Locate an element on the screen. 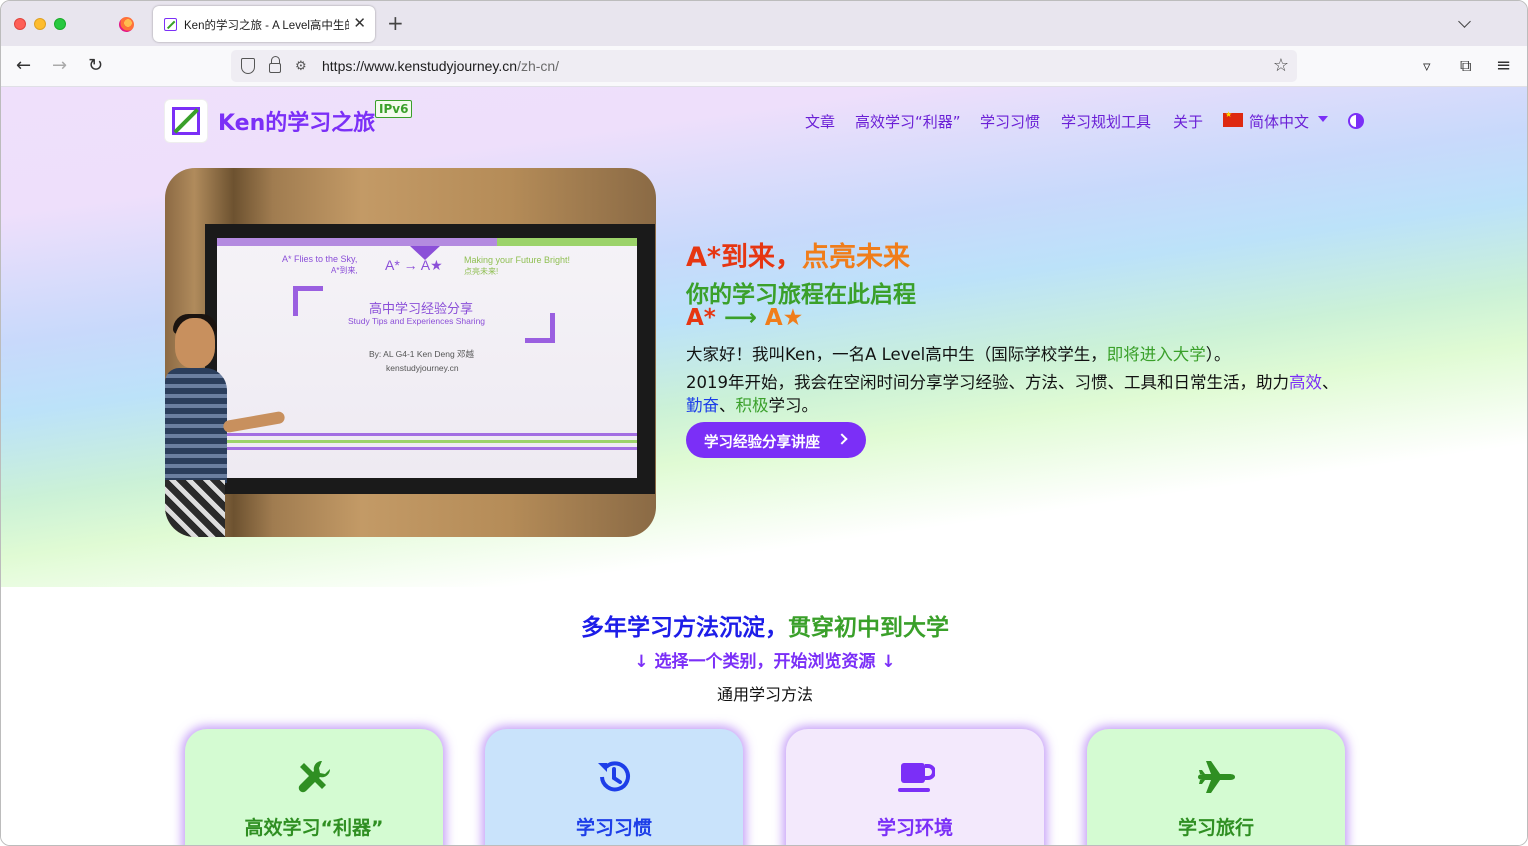 The height and width of the screenshot is (846, 1528). category-heading: 通用学习方法 is located at coordinates (764, 694).